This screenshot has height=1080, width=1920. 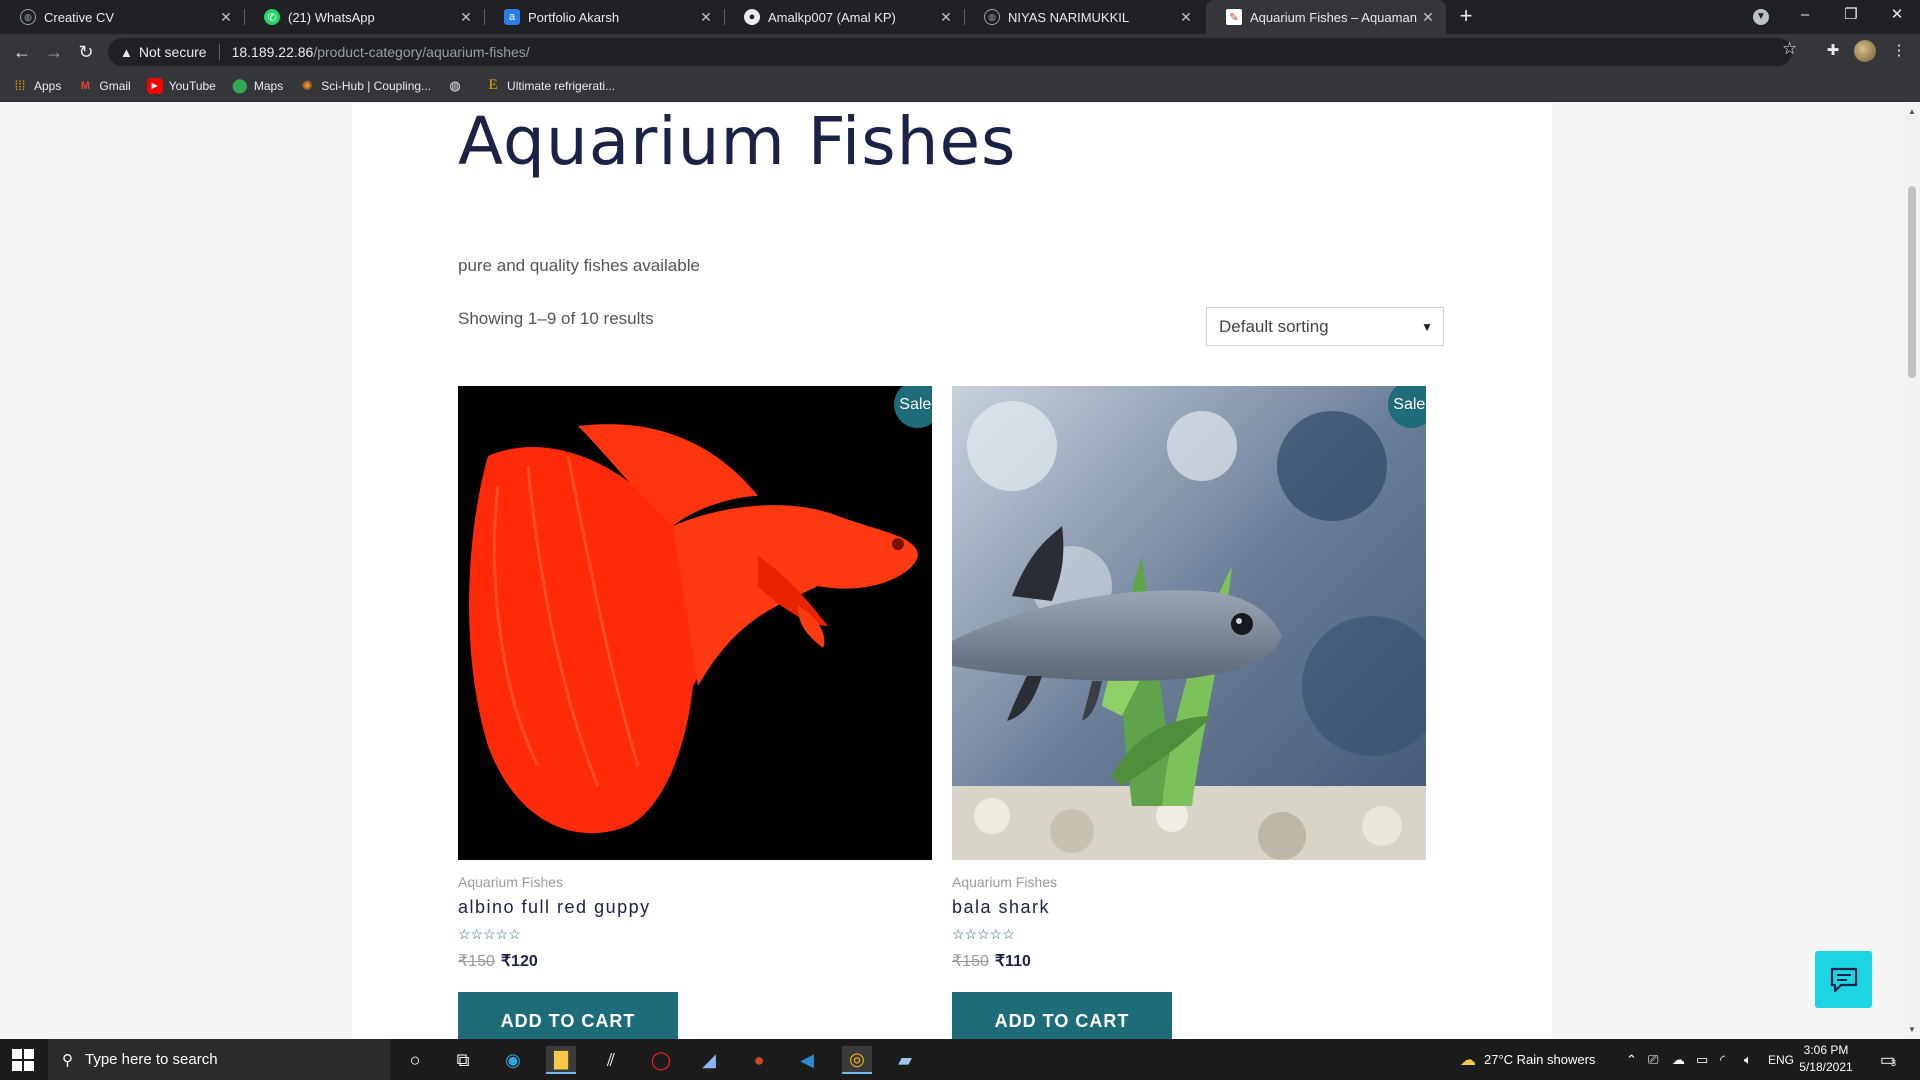 I want to click on tab-creative-cv: ◍ Creative CV ✕, so click(x=122, y=17).